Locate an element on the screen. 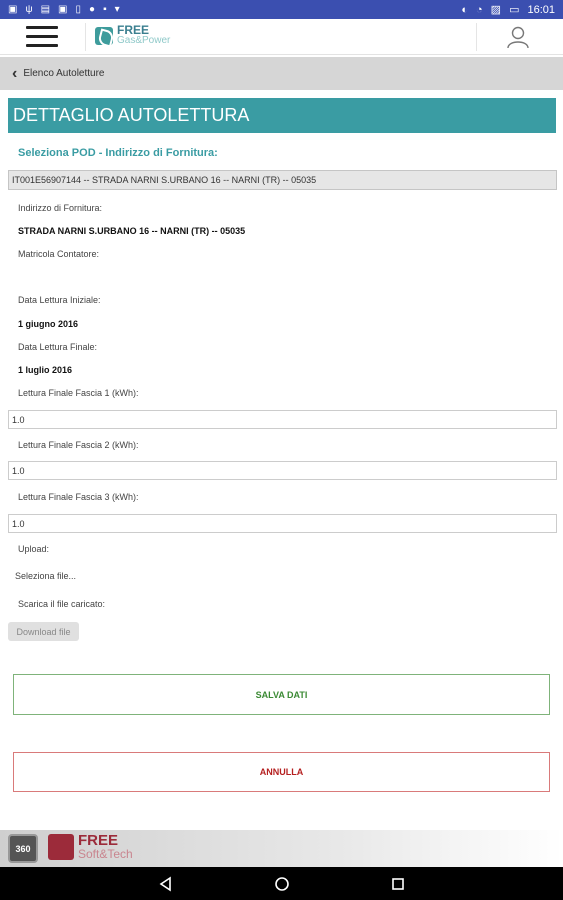 The width and height of the screenshot is (563, 900). app-logo: FREE Gas&Power is located at coordinates (133, 35).